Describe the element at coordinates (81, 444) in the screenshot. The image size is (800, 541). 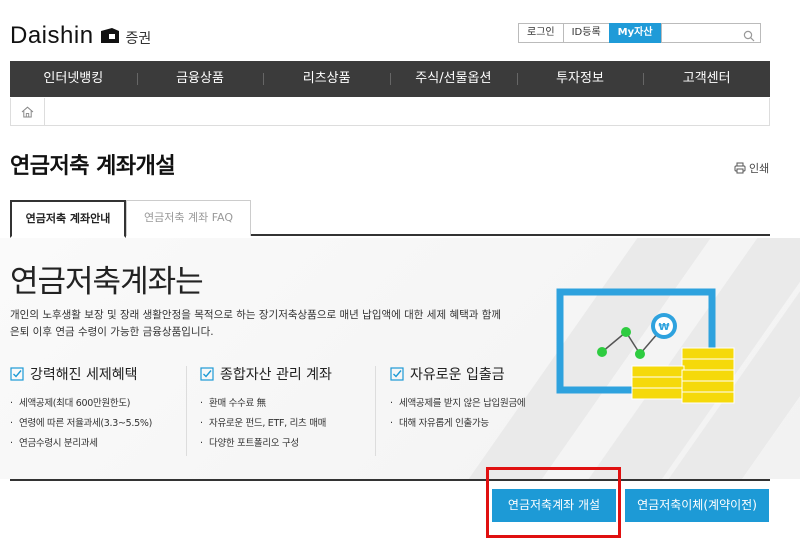
I see `list-item: 연금수령시 분리과세` at that location.